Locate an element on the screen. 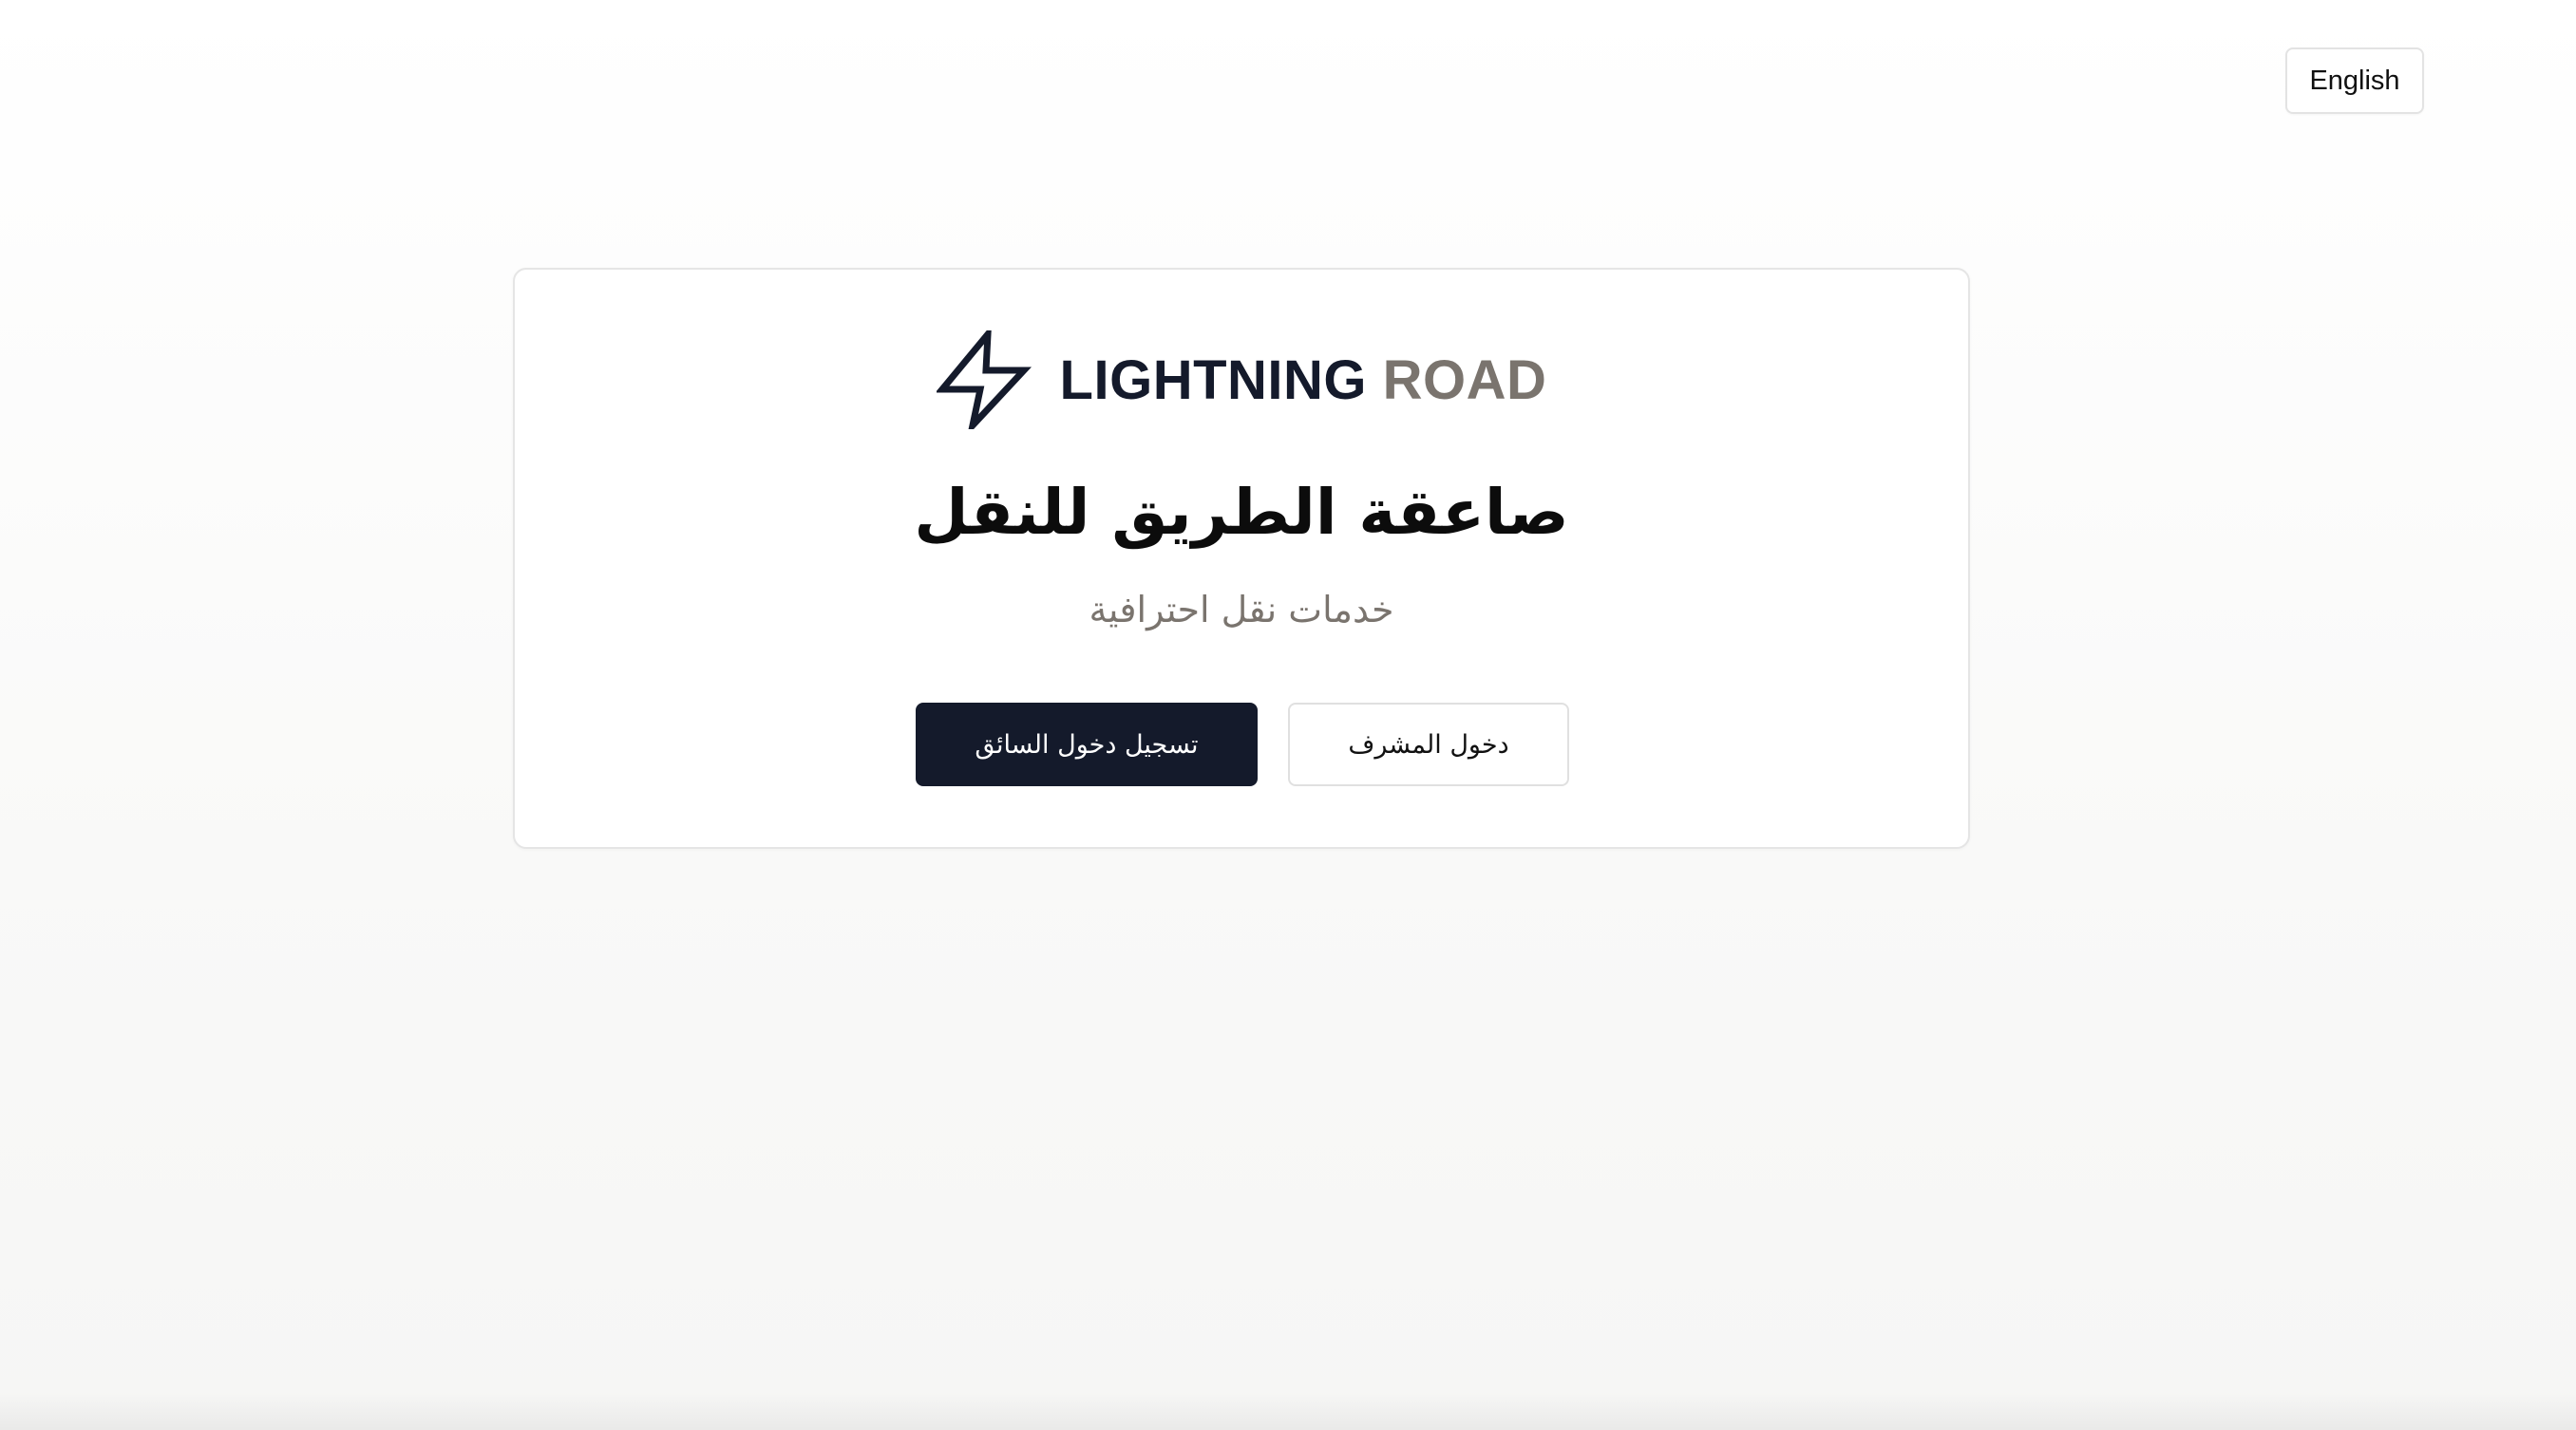  page-title: صاعقة الطريق للنقل is located at coordinates (1241, 512).